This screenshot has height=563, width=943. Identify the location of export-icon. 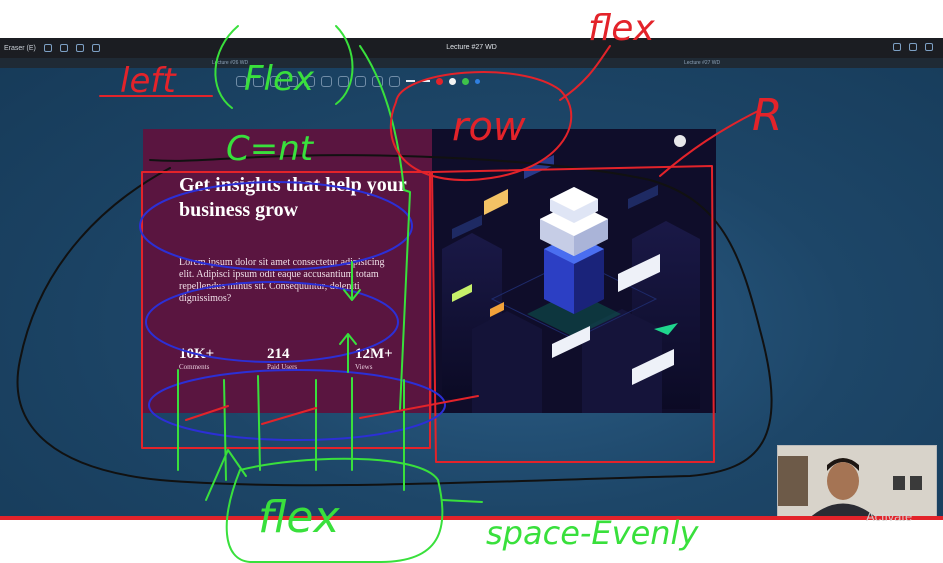
(913, 47).